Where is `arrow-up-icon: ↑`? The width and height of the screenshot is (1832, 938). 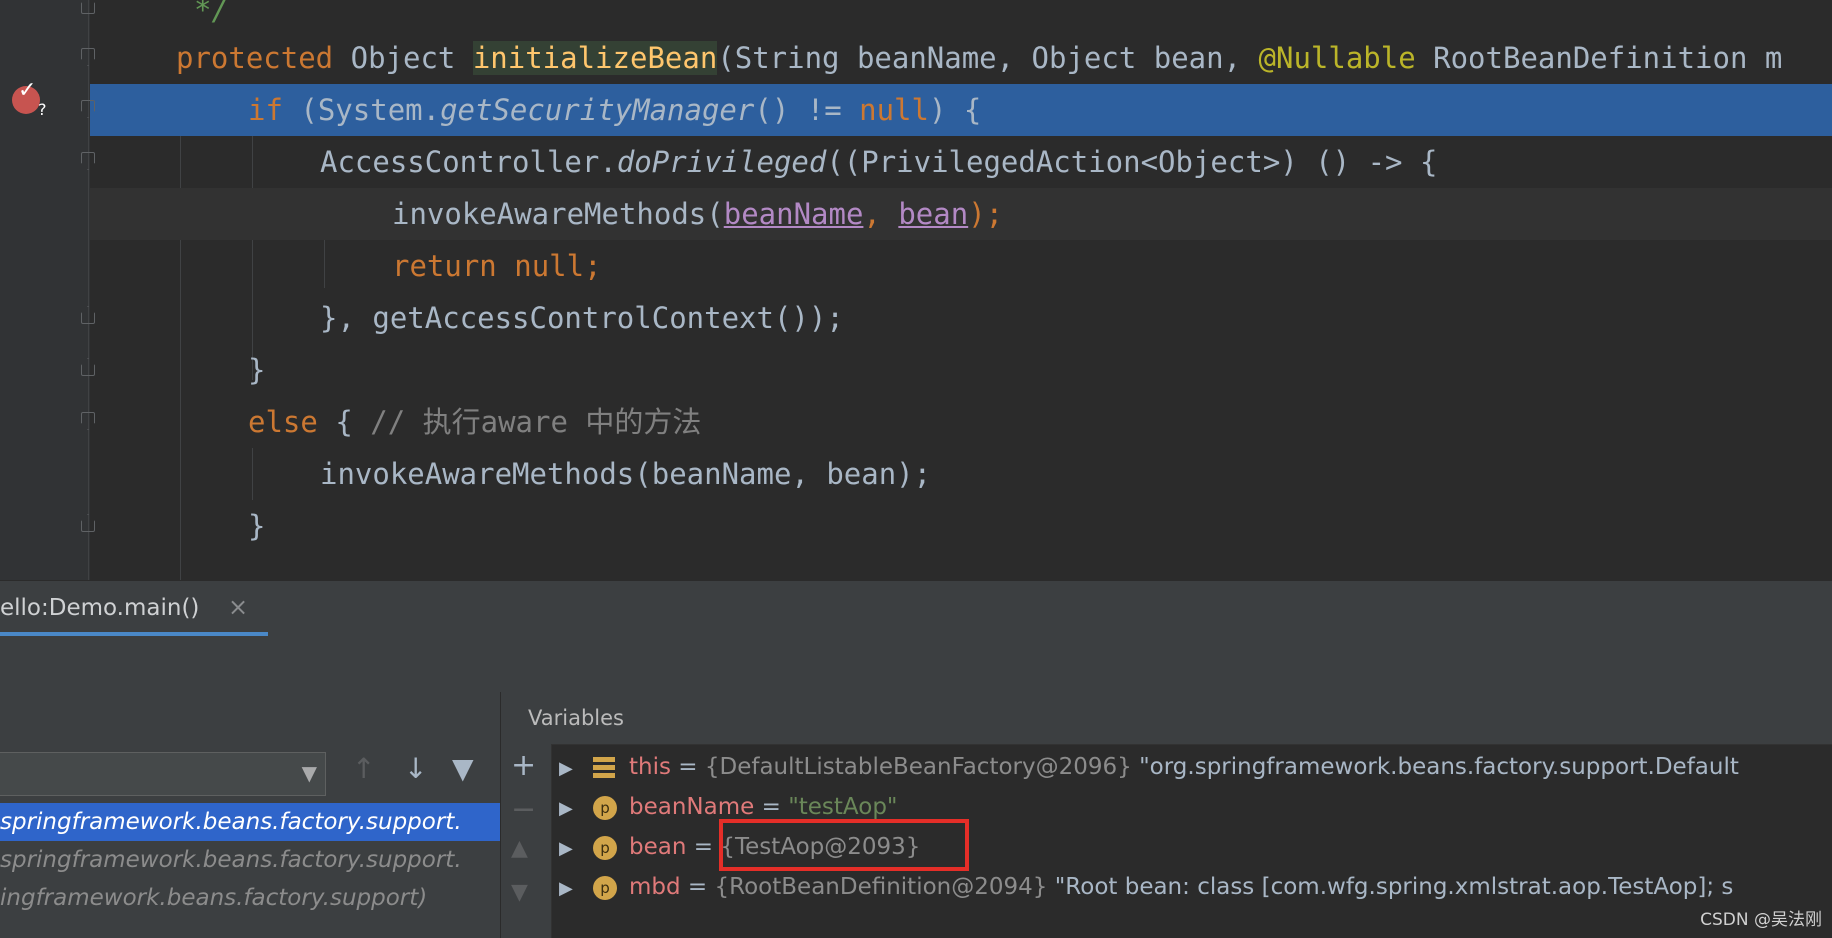 arrow-up-icon: ↑ is located at coordinates (363, 768).